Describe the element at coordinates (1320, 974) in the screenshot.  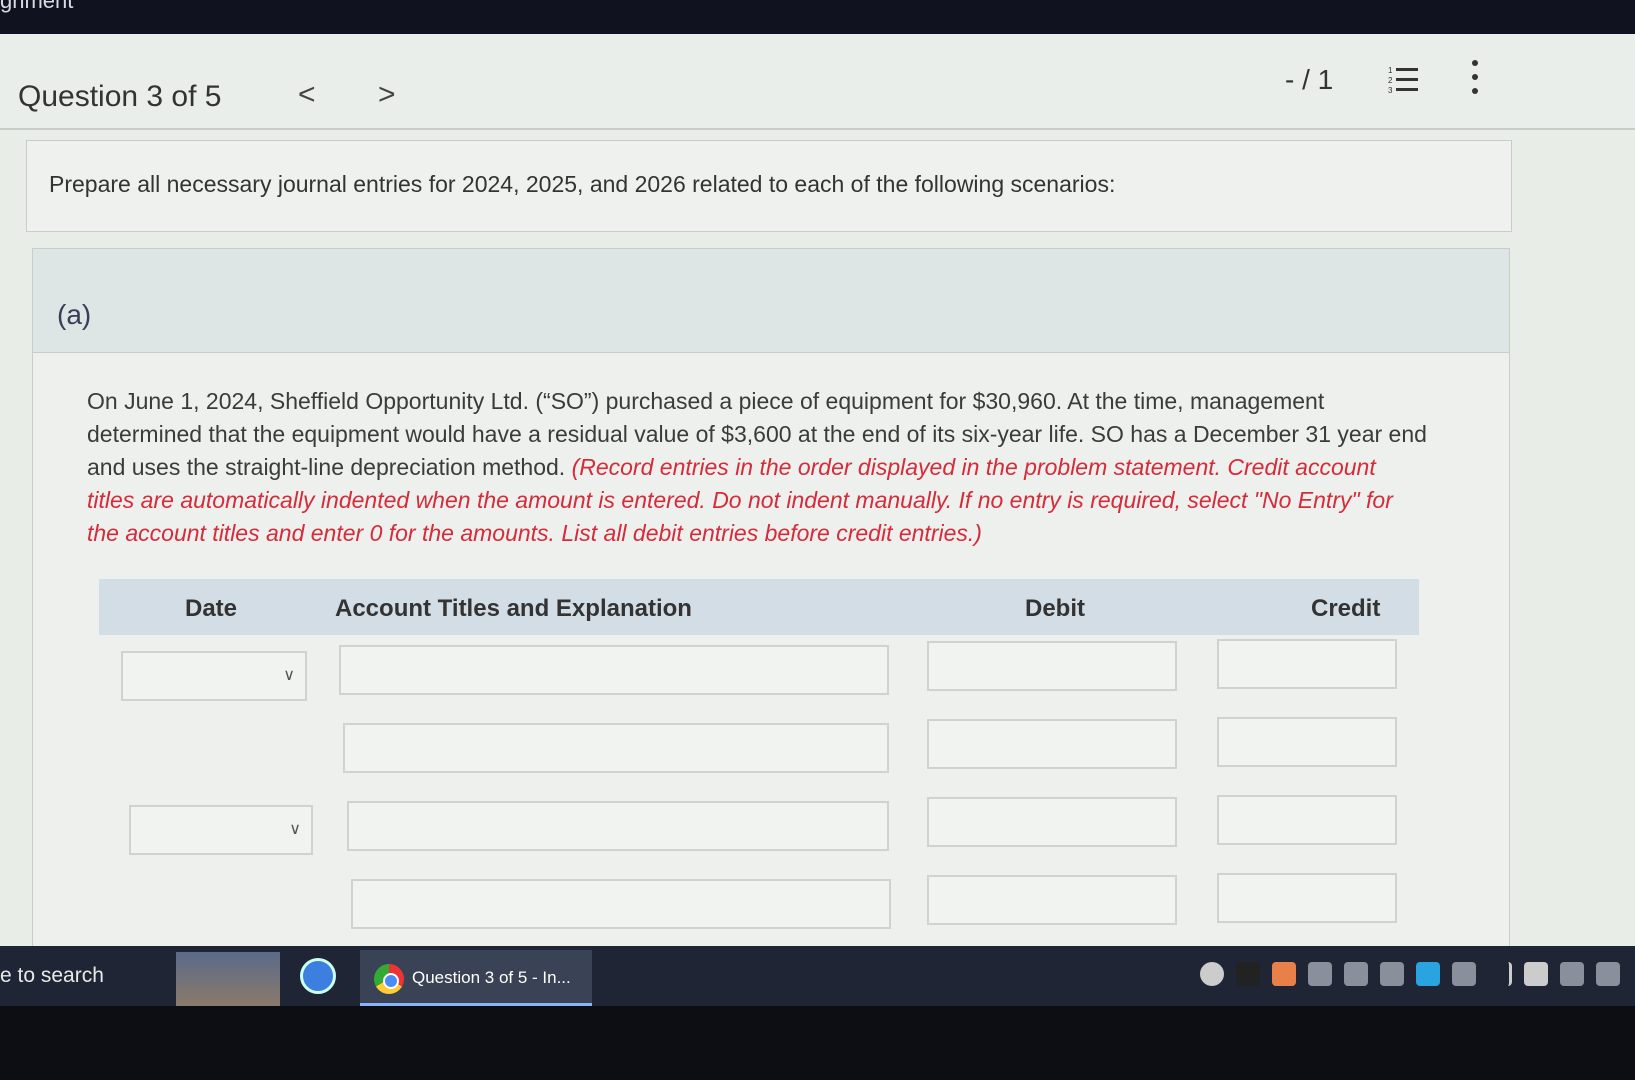
I see `cloud-icon` at that location.